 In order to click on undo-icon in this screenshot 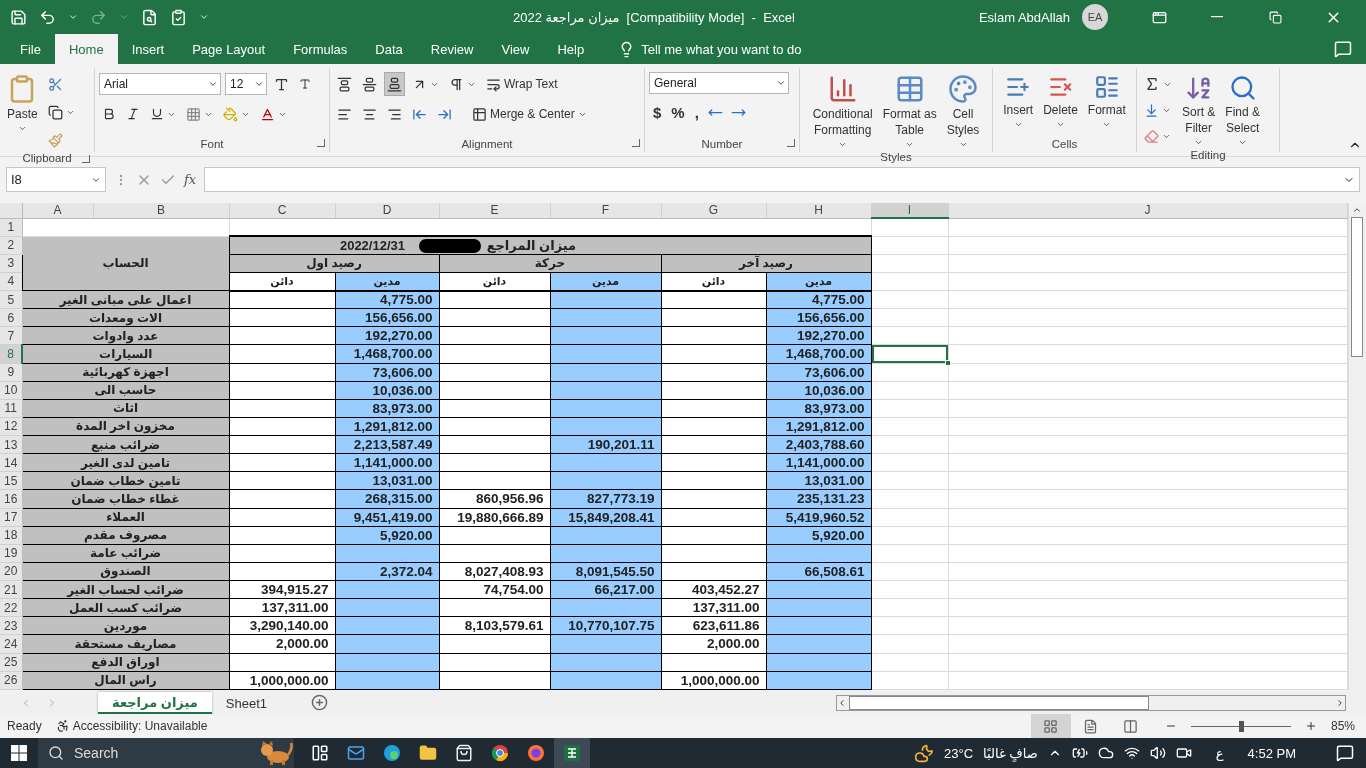, I will do `click(47, 17)`.